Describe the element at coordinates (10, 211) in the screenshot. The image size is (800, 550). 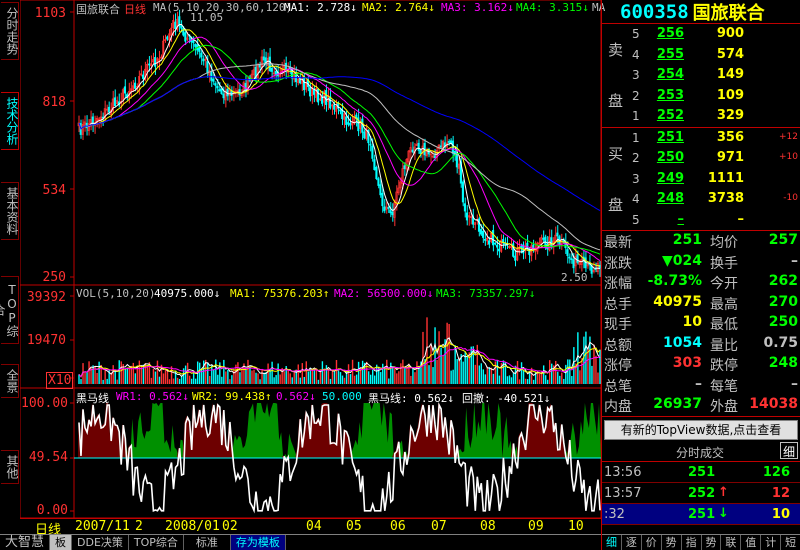
I see `vtab-fundamentals: 基本资料` at that location.